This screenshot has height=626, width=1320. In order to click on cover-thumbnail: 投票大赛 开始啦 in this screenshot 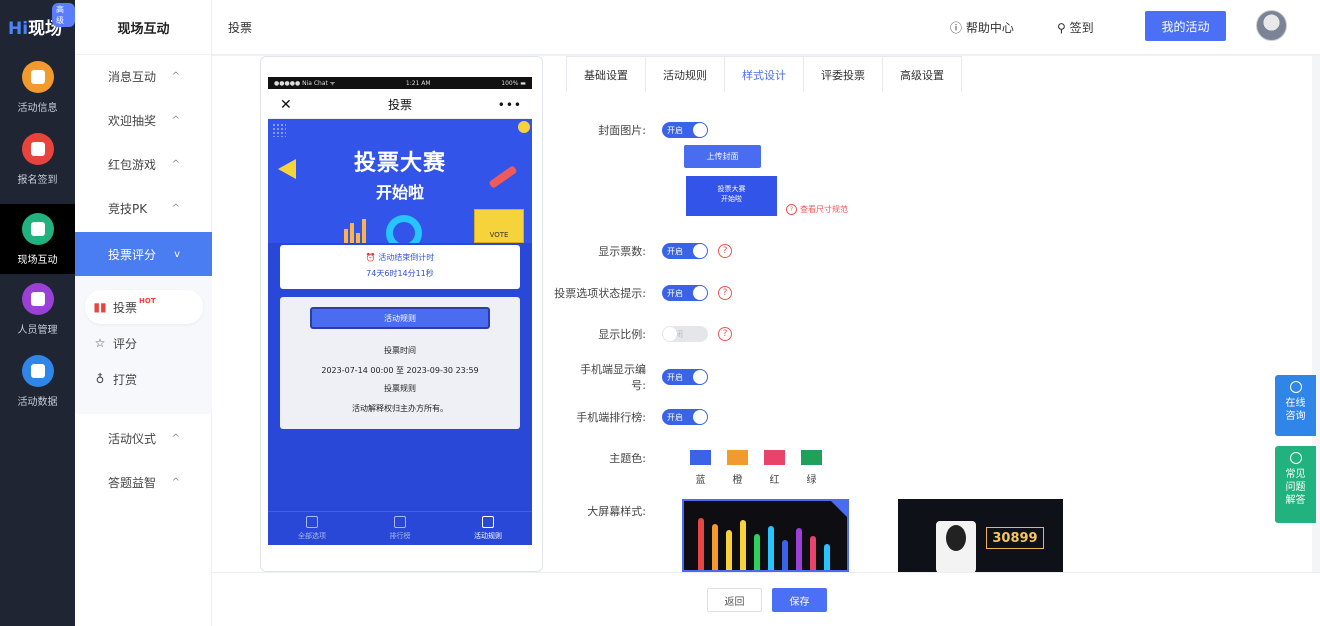, I will do `click(731, 196)`.